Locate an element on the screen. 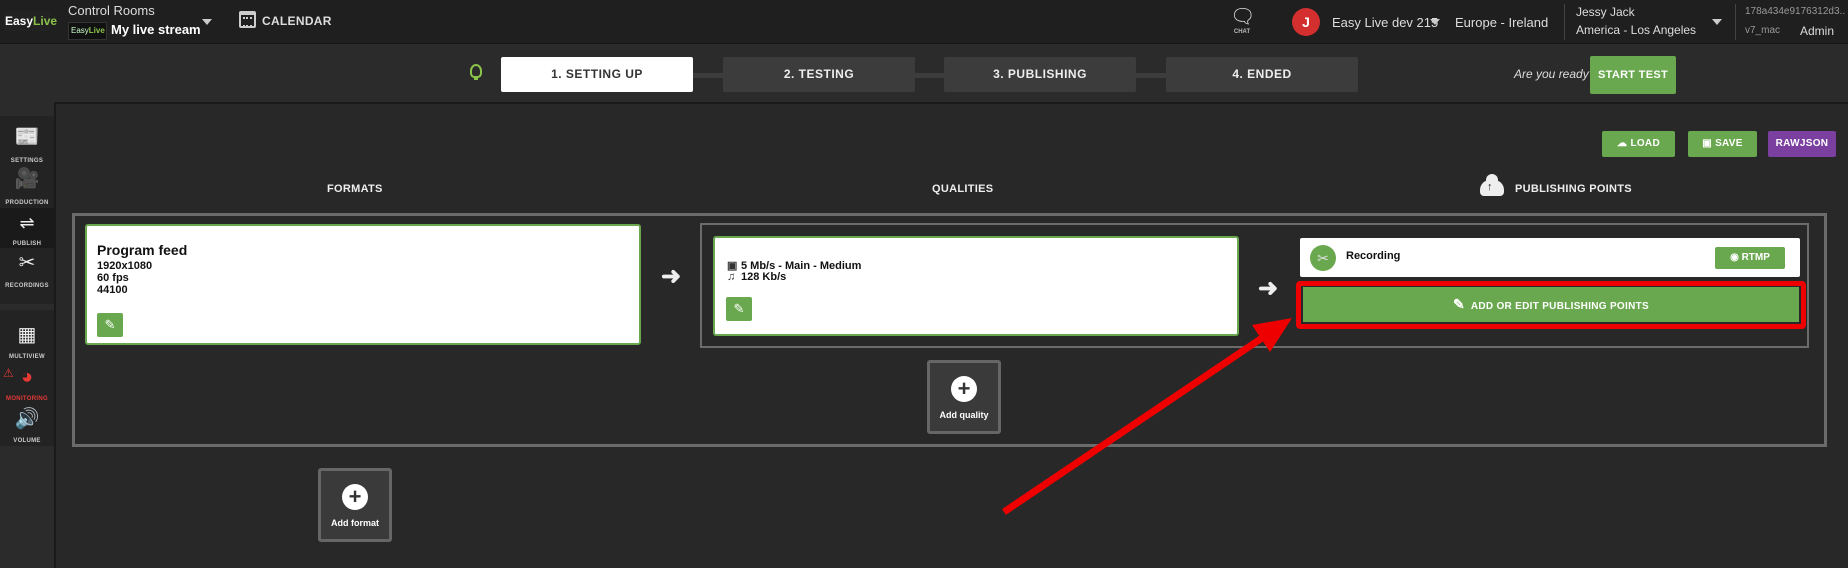 Image resolution: width=1848 pixels, height=568 pixels. highlight-box is located at coordinates (1551, 305).